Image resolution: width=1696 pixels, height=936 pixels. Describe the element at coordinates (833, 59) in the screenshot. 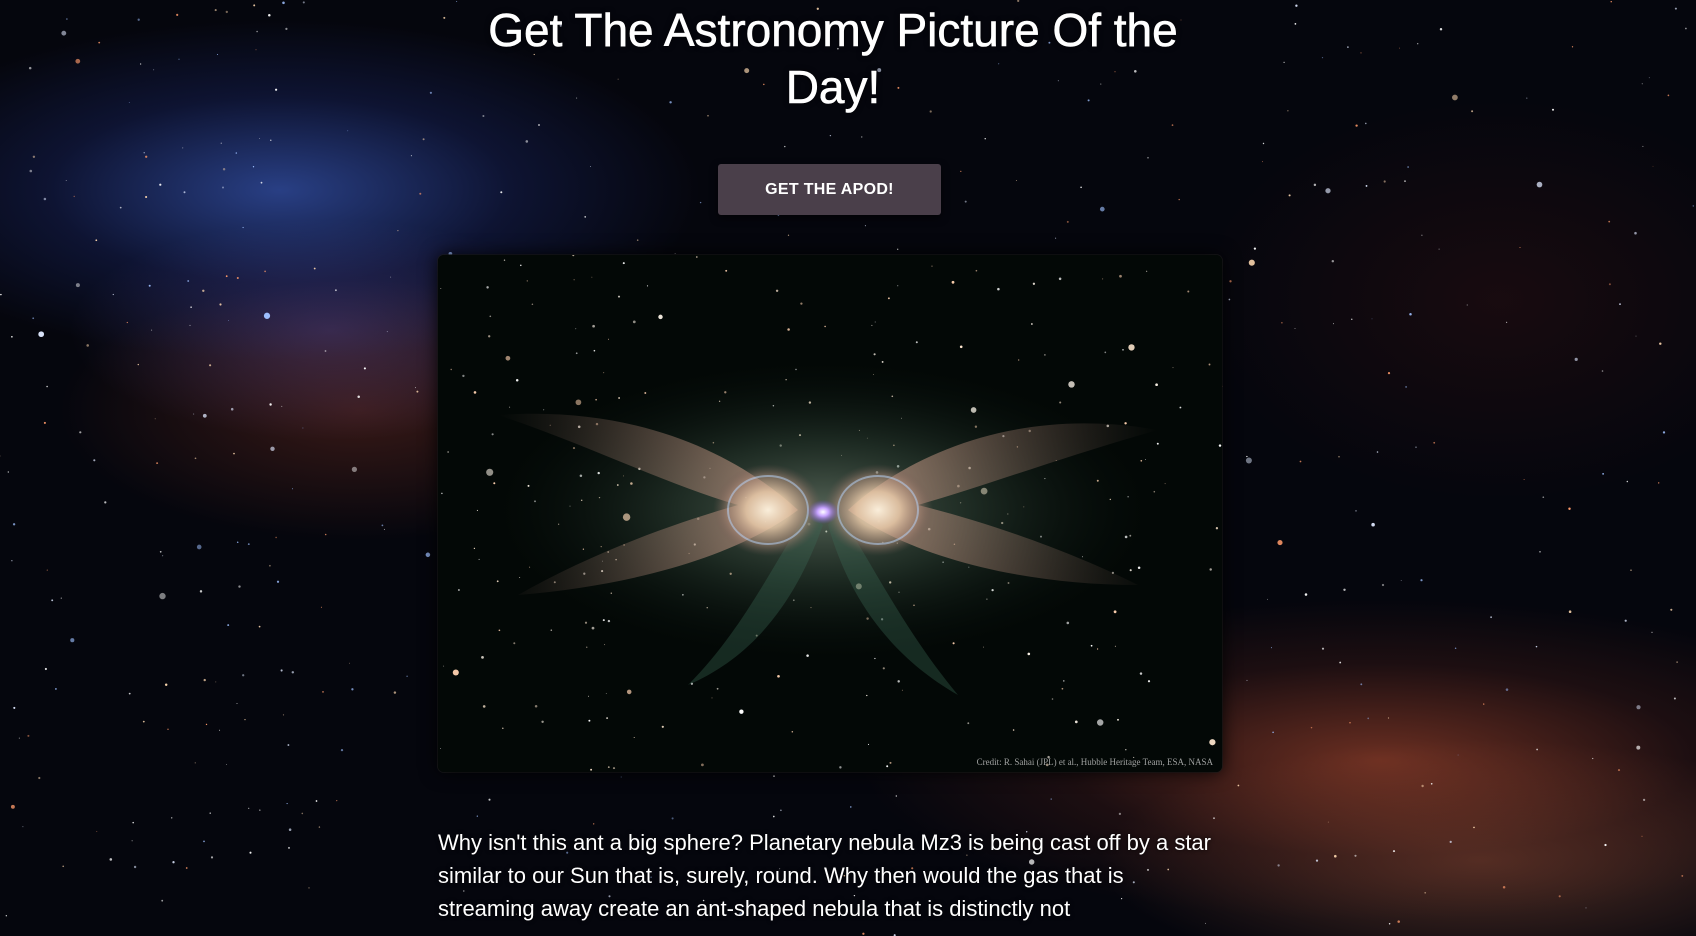

I see `page-title: Get The Astronomy Picture Of the Day!` at that location.